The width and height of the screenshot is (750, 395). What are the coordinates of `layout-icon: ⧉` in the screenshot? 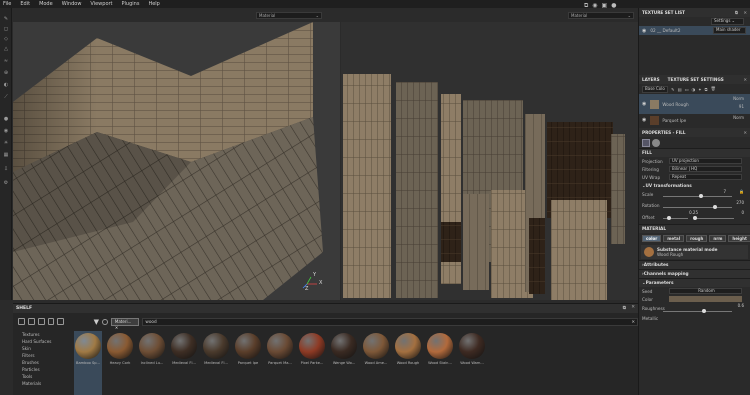 It's located at (586, 6).